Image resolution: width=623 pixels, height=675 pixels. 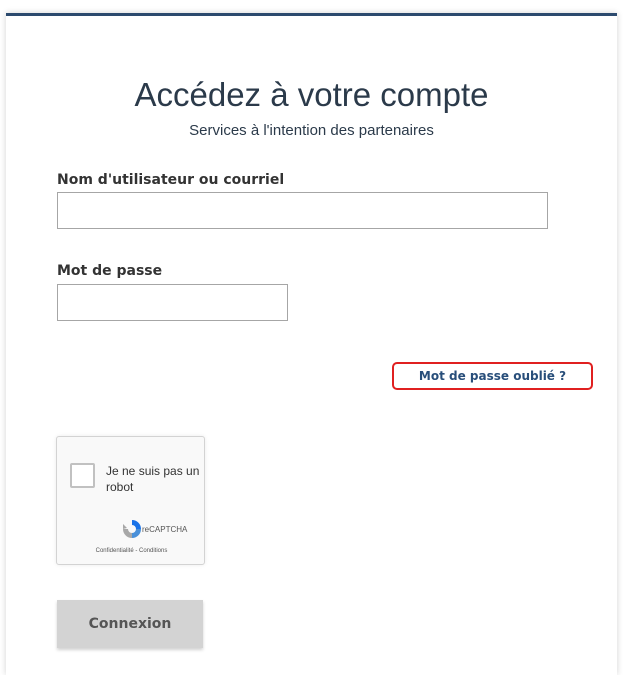 What do you see at coordinates (130, 624) in the screenshot?
I see `connexion-button: Connexion` at bounding box center [130, 624].